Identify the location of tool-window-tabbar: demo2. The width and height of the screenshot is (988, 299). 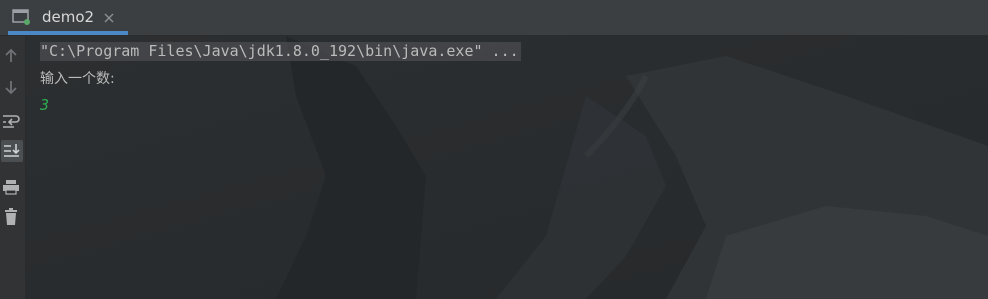
(494, 18).